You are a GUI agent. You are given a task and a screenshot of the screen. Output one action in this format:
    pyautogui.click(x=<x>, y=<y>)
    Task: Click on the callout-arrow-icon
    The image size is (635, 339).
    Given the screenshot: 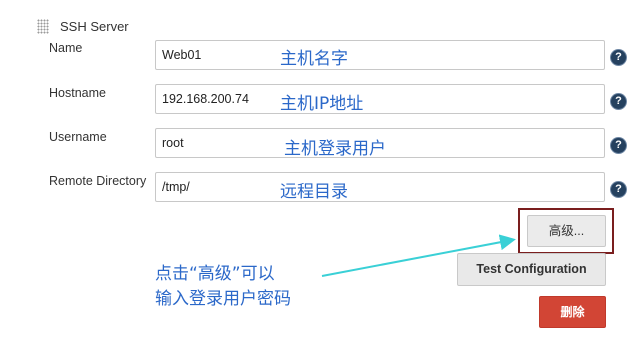 What is the action you would take?
    pyautogui.click(x=418, y=255)
    